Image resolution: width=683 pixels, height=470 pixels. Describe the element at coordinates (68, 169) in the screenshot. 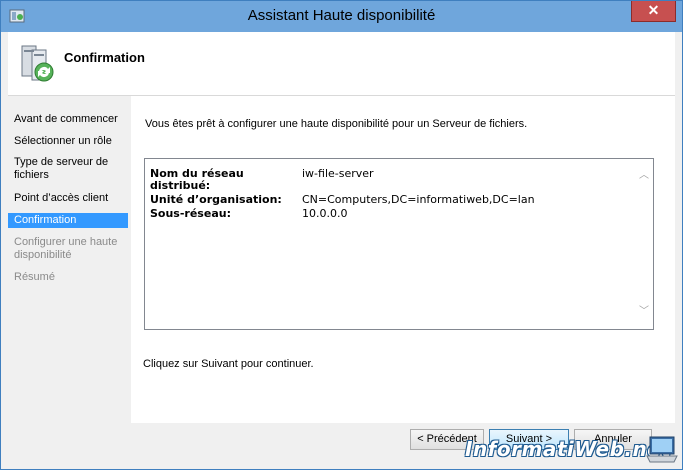

I see `sidebar-item-file-server-type: Type de serveur de fichiers` at that location.